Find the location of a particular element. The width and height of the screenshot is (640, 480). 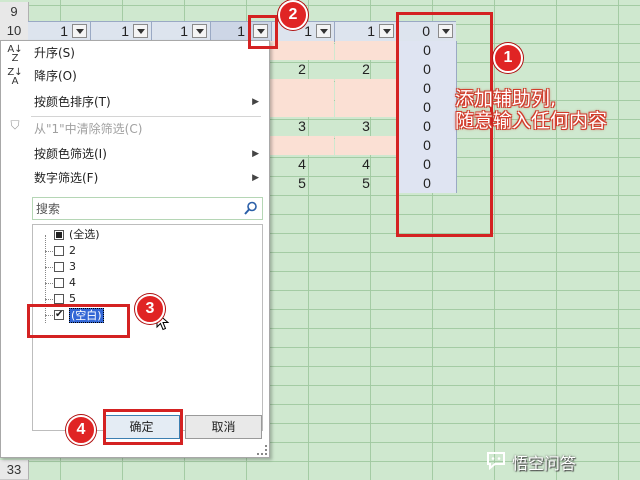

number-filter-item: 数字筛选(F) ▶ is located at coordinates (134, 178).